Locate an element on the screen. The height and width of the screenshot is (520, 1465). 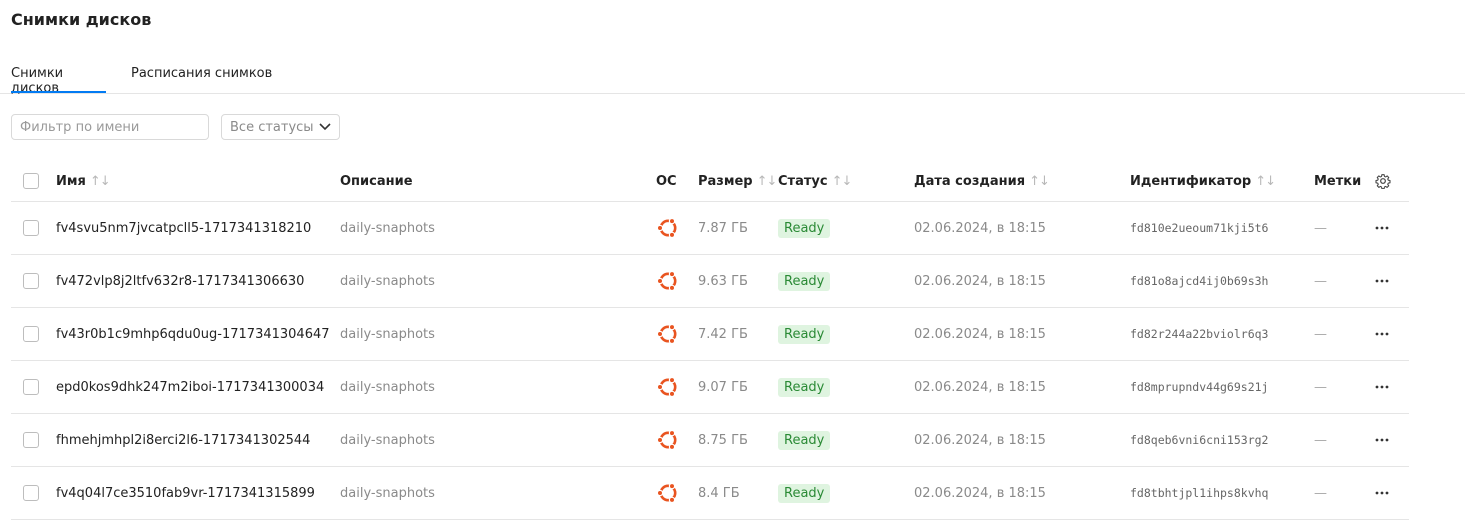
header-name: Имя ↑↓ is located at coordinates (83, 181).